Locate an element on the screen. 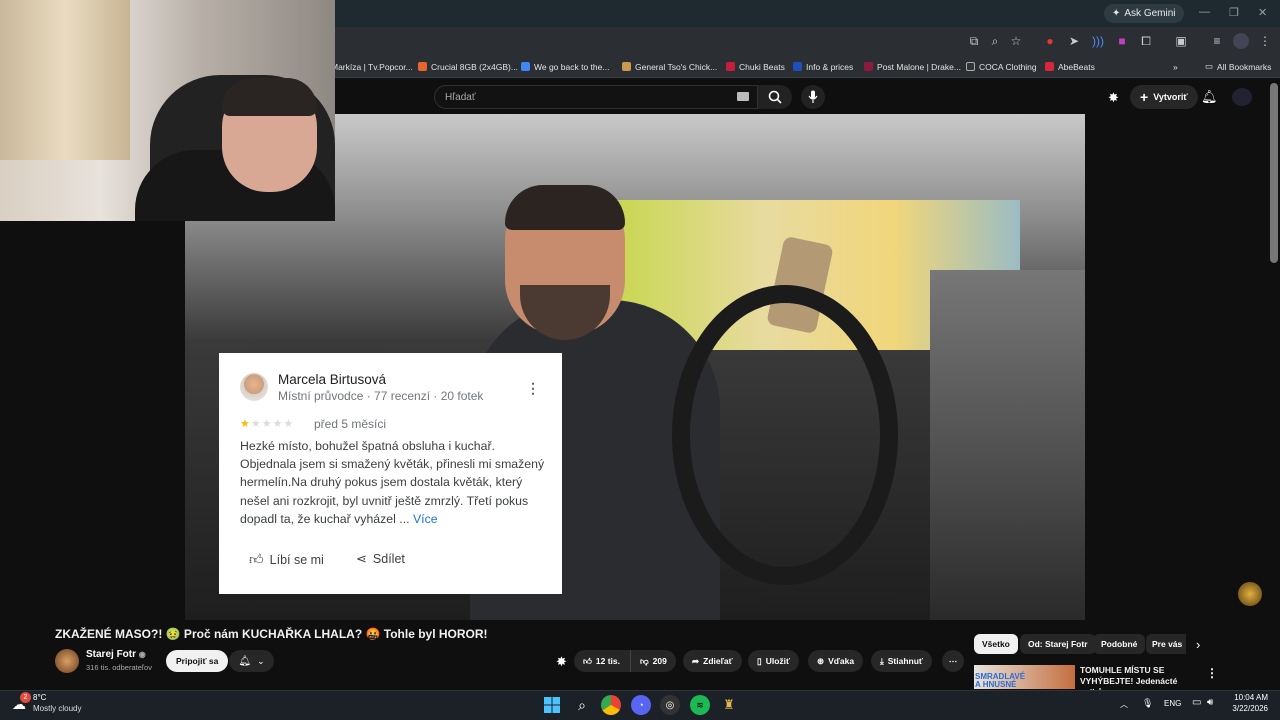 The image size is (1280, 720). download-button: ⤓ Stiahnuť is located at coordinates (902, 661).